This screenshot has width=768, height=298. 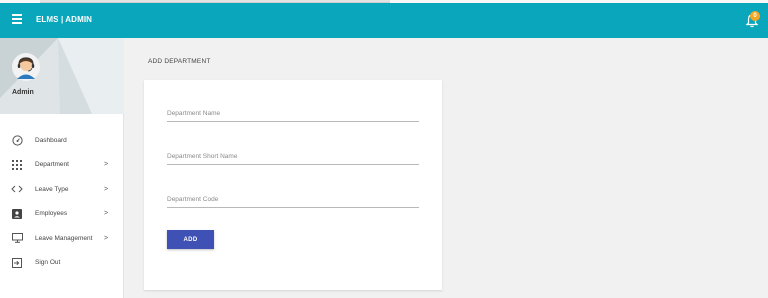 What do you see at coordinates (17, 238) in the screenshot?
I see `desktop-icon` at bounding box center [17, 238].